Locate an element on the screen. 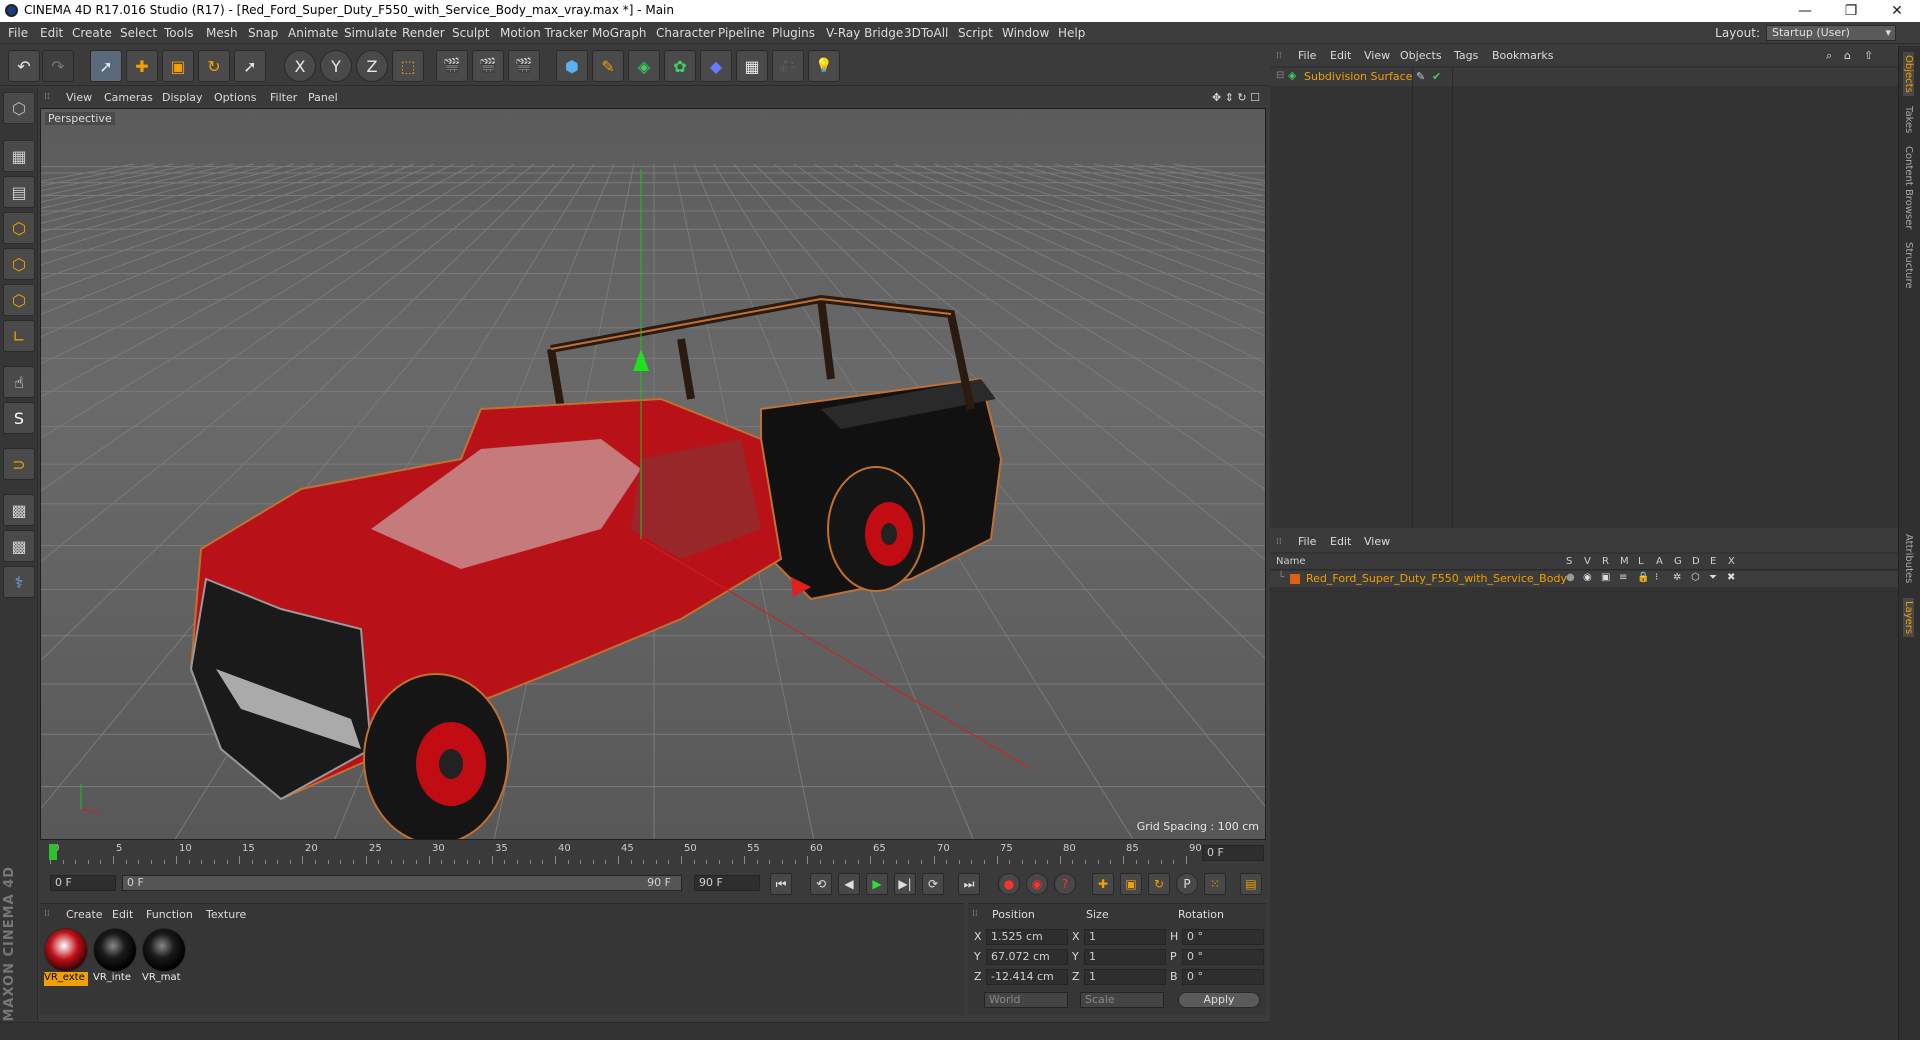 The image size is (1920, 1040). viewport-menu-view: View is located at coordinates (79, 97).